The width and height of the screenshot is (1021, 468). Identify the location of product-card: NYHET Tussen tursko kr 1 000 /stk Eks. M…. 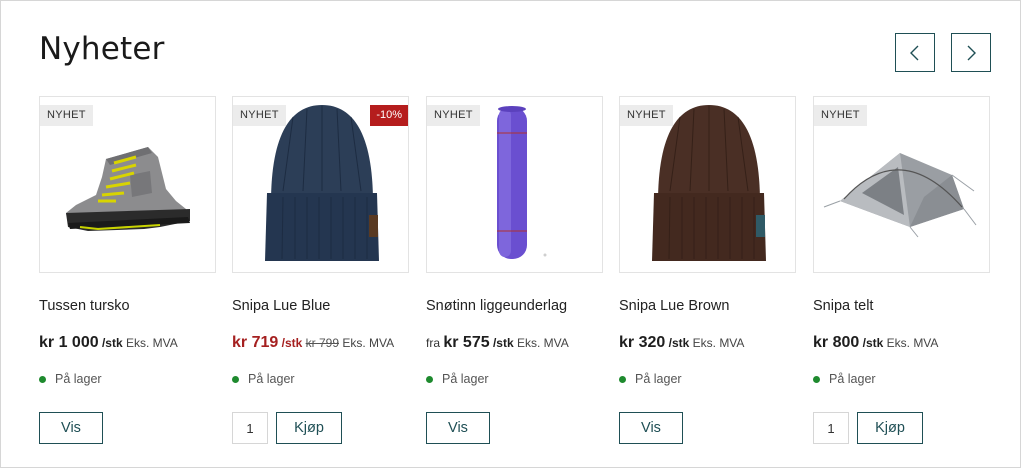
(127, 270).